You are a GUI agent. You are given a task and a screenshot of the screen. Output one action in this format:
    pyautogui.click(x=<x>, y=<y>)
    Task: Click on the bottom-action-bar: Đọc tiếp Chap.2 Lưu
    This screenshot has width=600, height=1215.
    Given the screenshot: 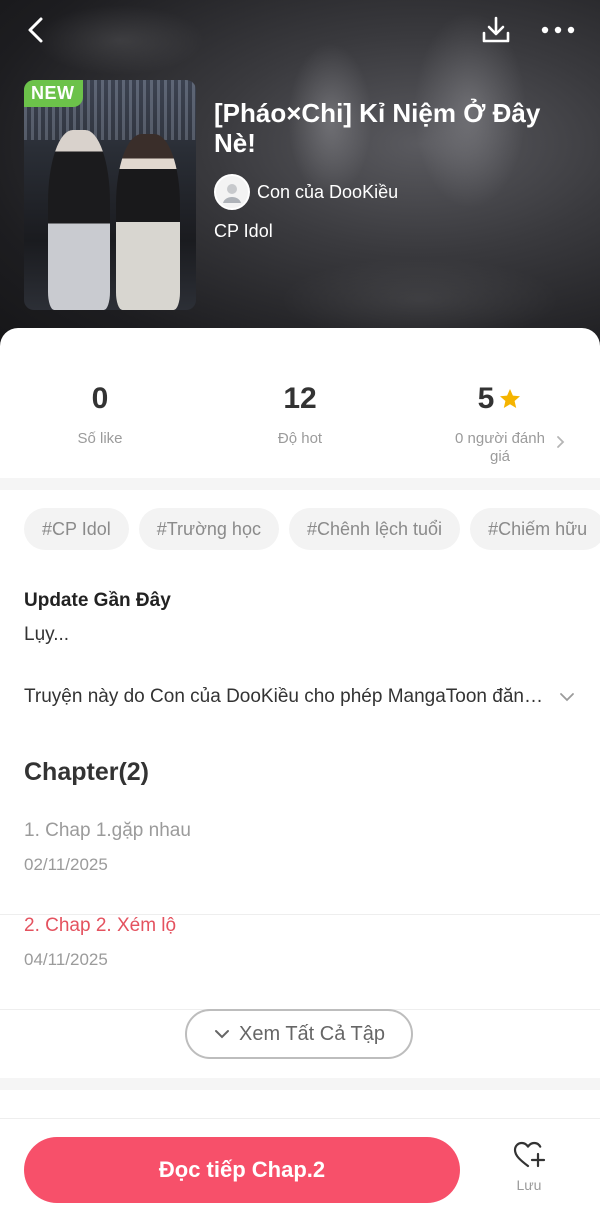 What is the action you would take?
    pyautogui.click(x=300, y=1166)
    